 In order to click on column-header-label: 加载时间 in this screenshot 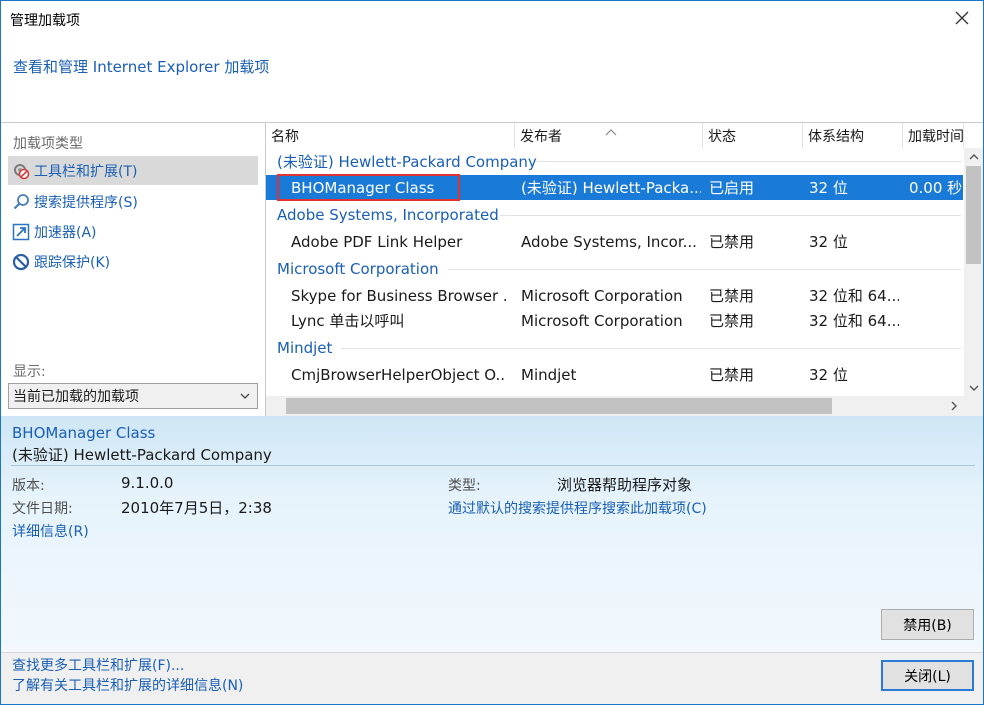, I will do `click(936, 136)`.